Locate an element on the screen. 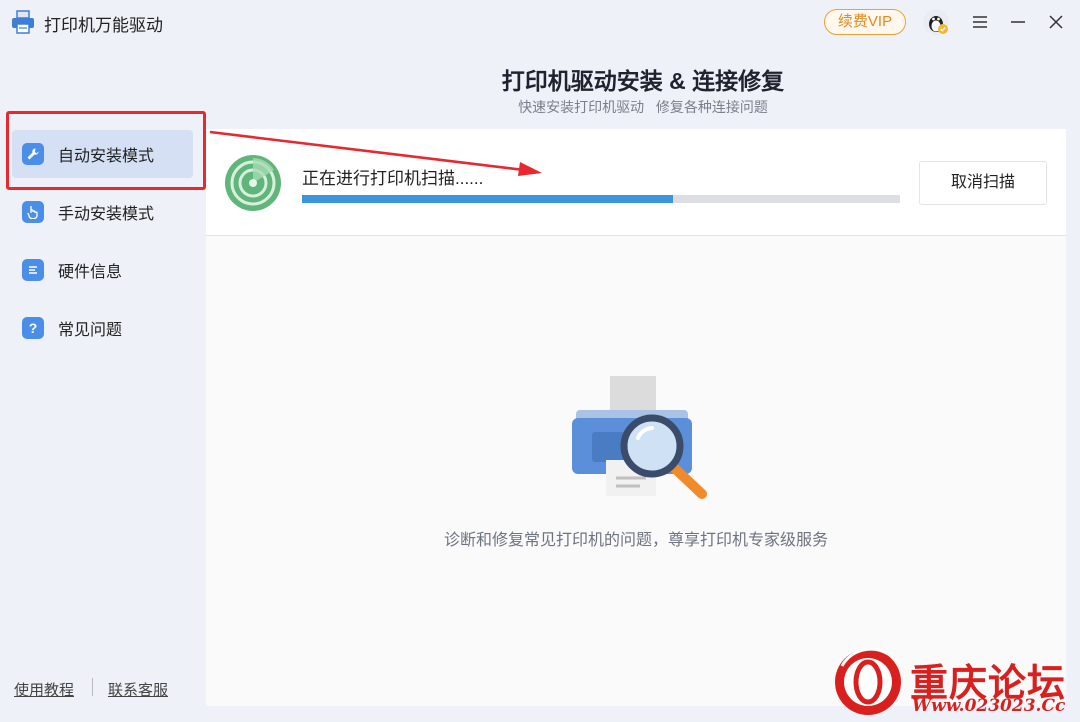 The width and height of the screenshot is (1080, 722). scan-progress-fill is located at coordinates (487, 199).